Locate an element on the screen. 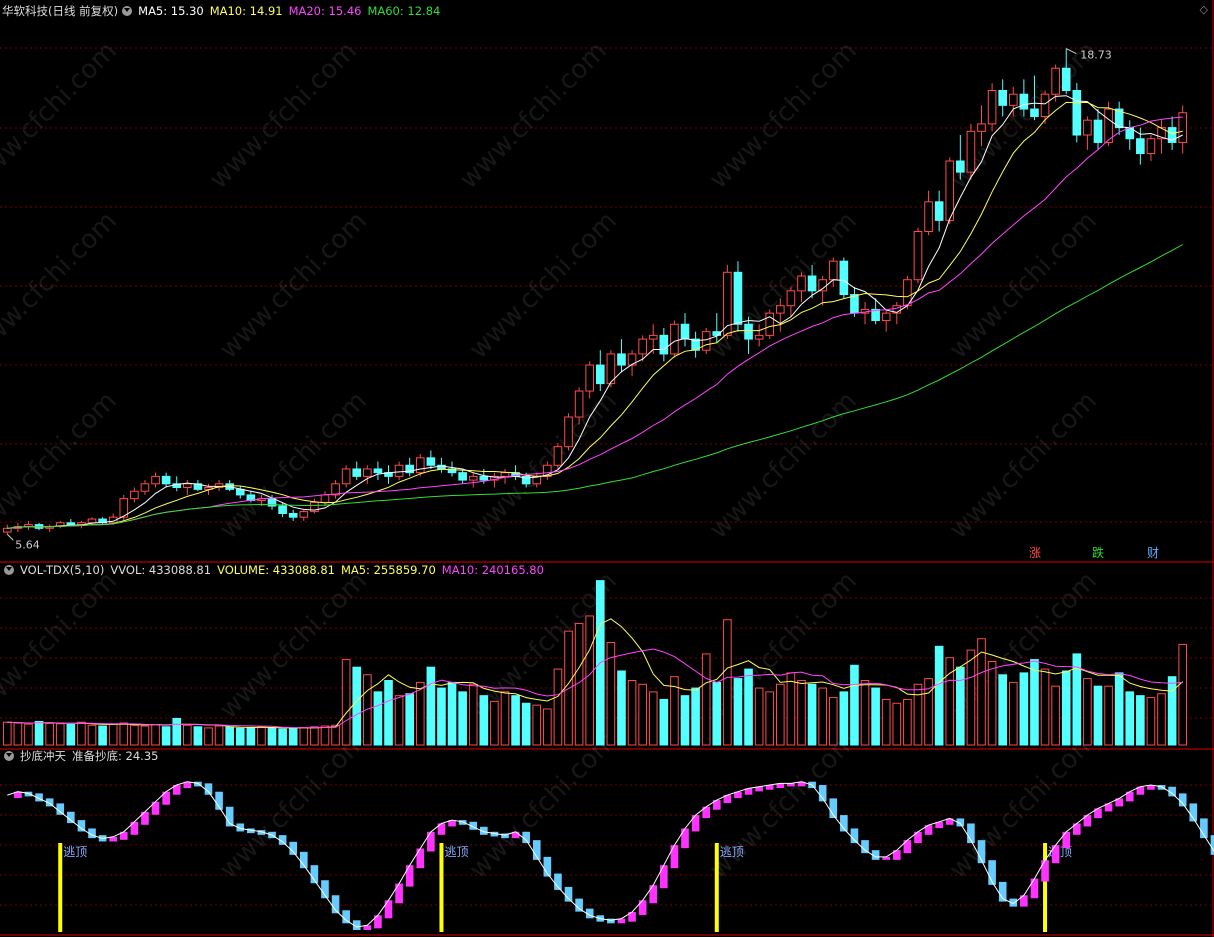 The height and width of the screenshot is (937, 1214). volume-value: VOLUME: 433088.81 is located at coordinates (276, 570).